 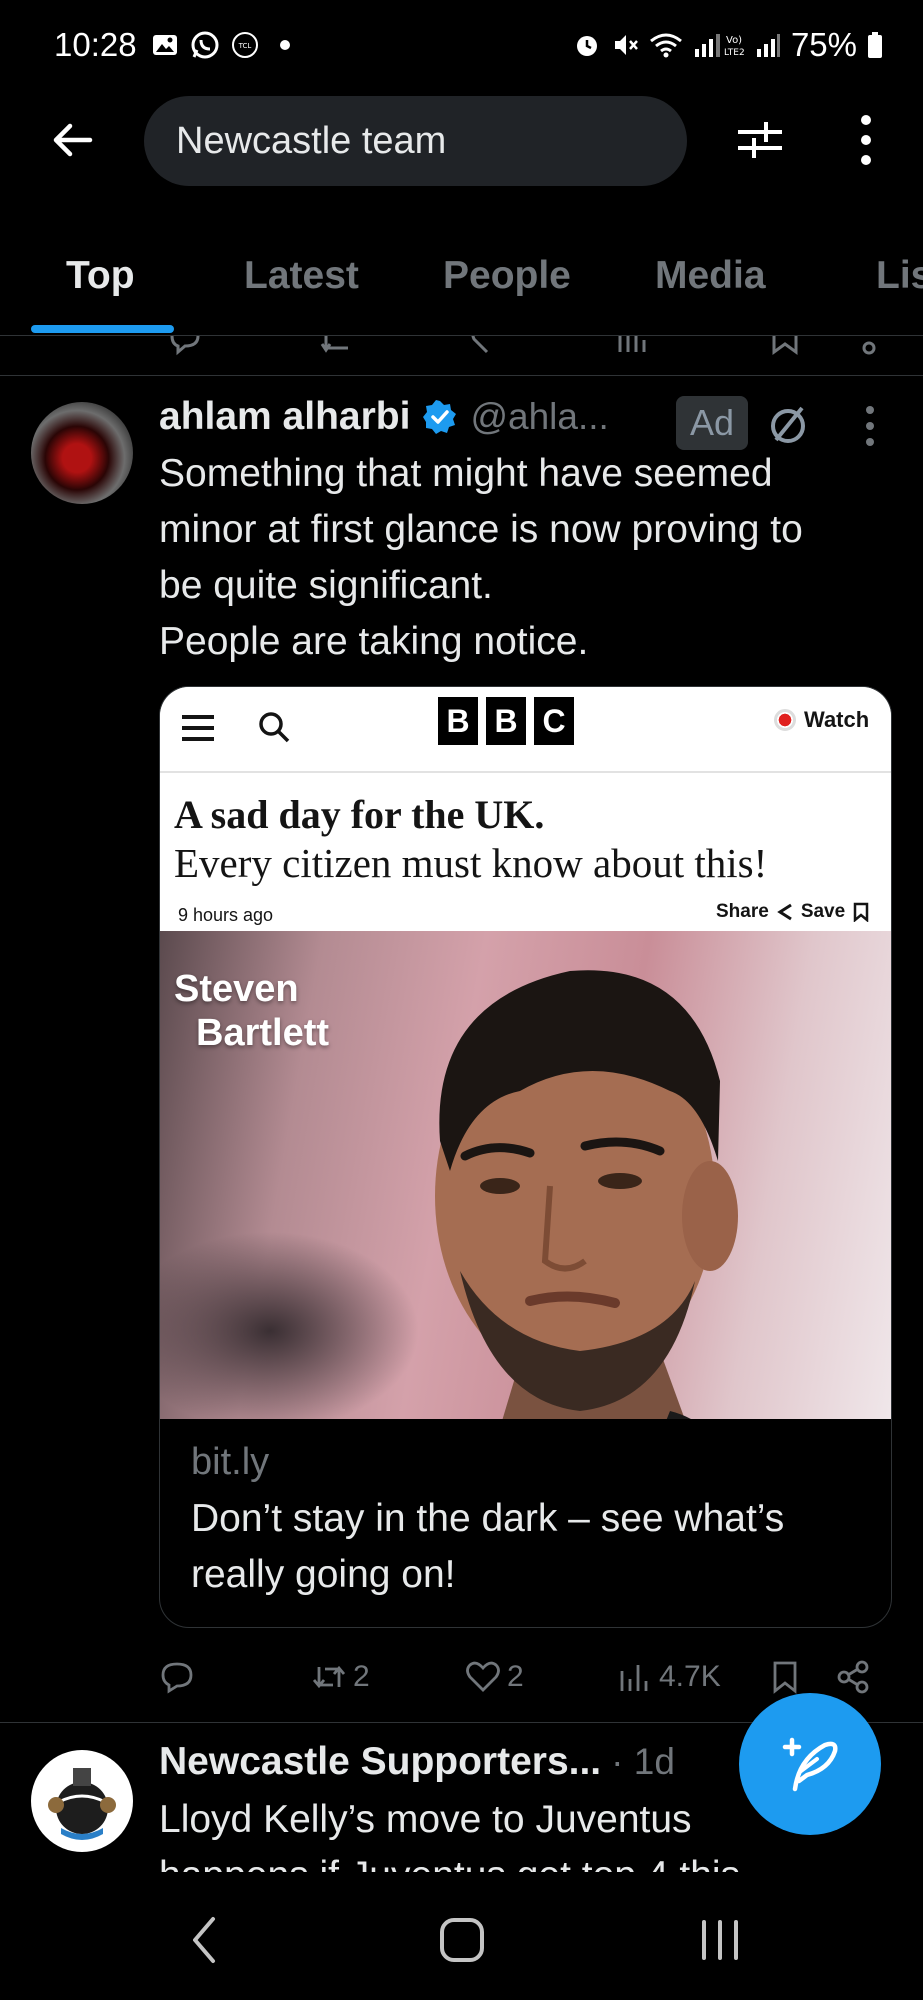 What do you see at coordinates (666, 45) in the screenshot?
I see `wifi-icon` at bounding box center [666, 45].